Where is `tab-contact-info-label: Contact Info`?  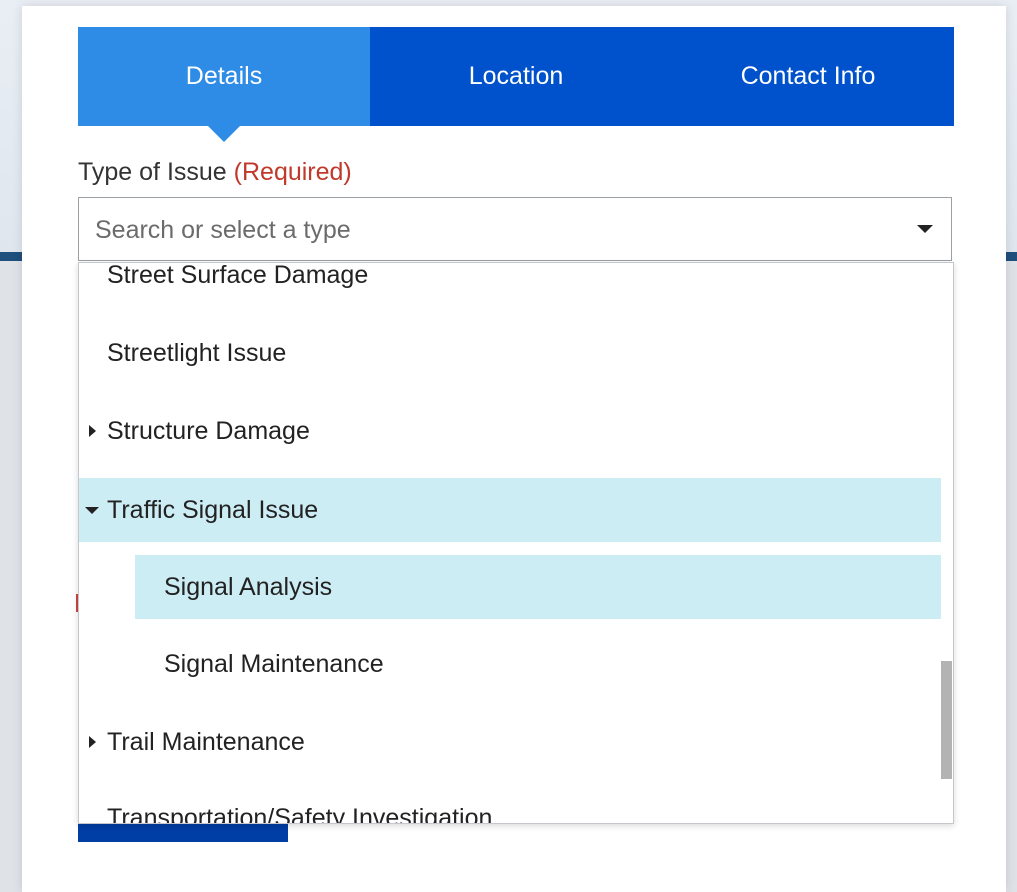 tab-contact-info-label: Contact Info is located at coordinates (808, 76).